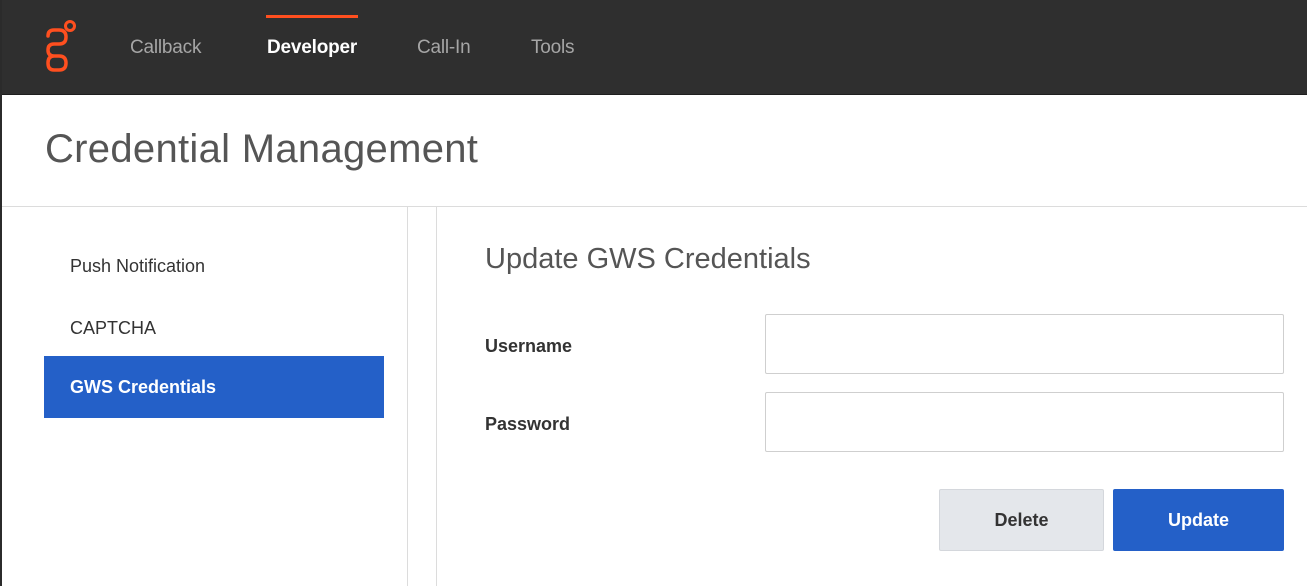 This screenshot has height=586, width=1309. I want to click on sidebar-item-label: GWS Credentials, so click(143, 386).